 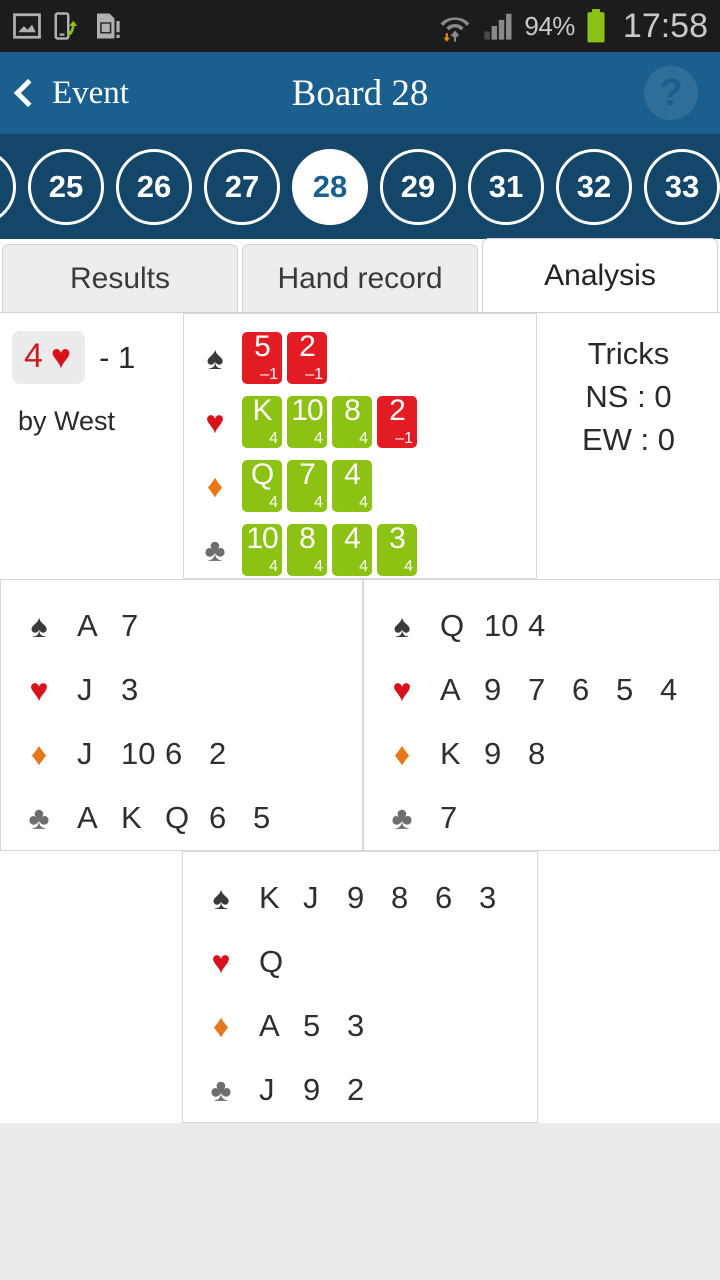 I want to click on board-chip-partial, so click(x=8, y=186).